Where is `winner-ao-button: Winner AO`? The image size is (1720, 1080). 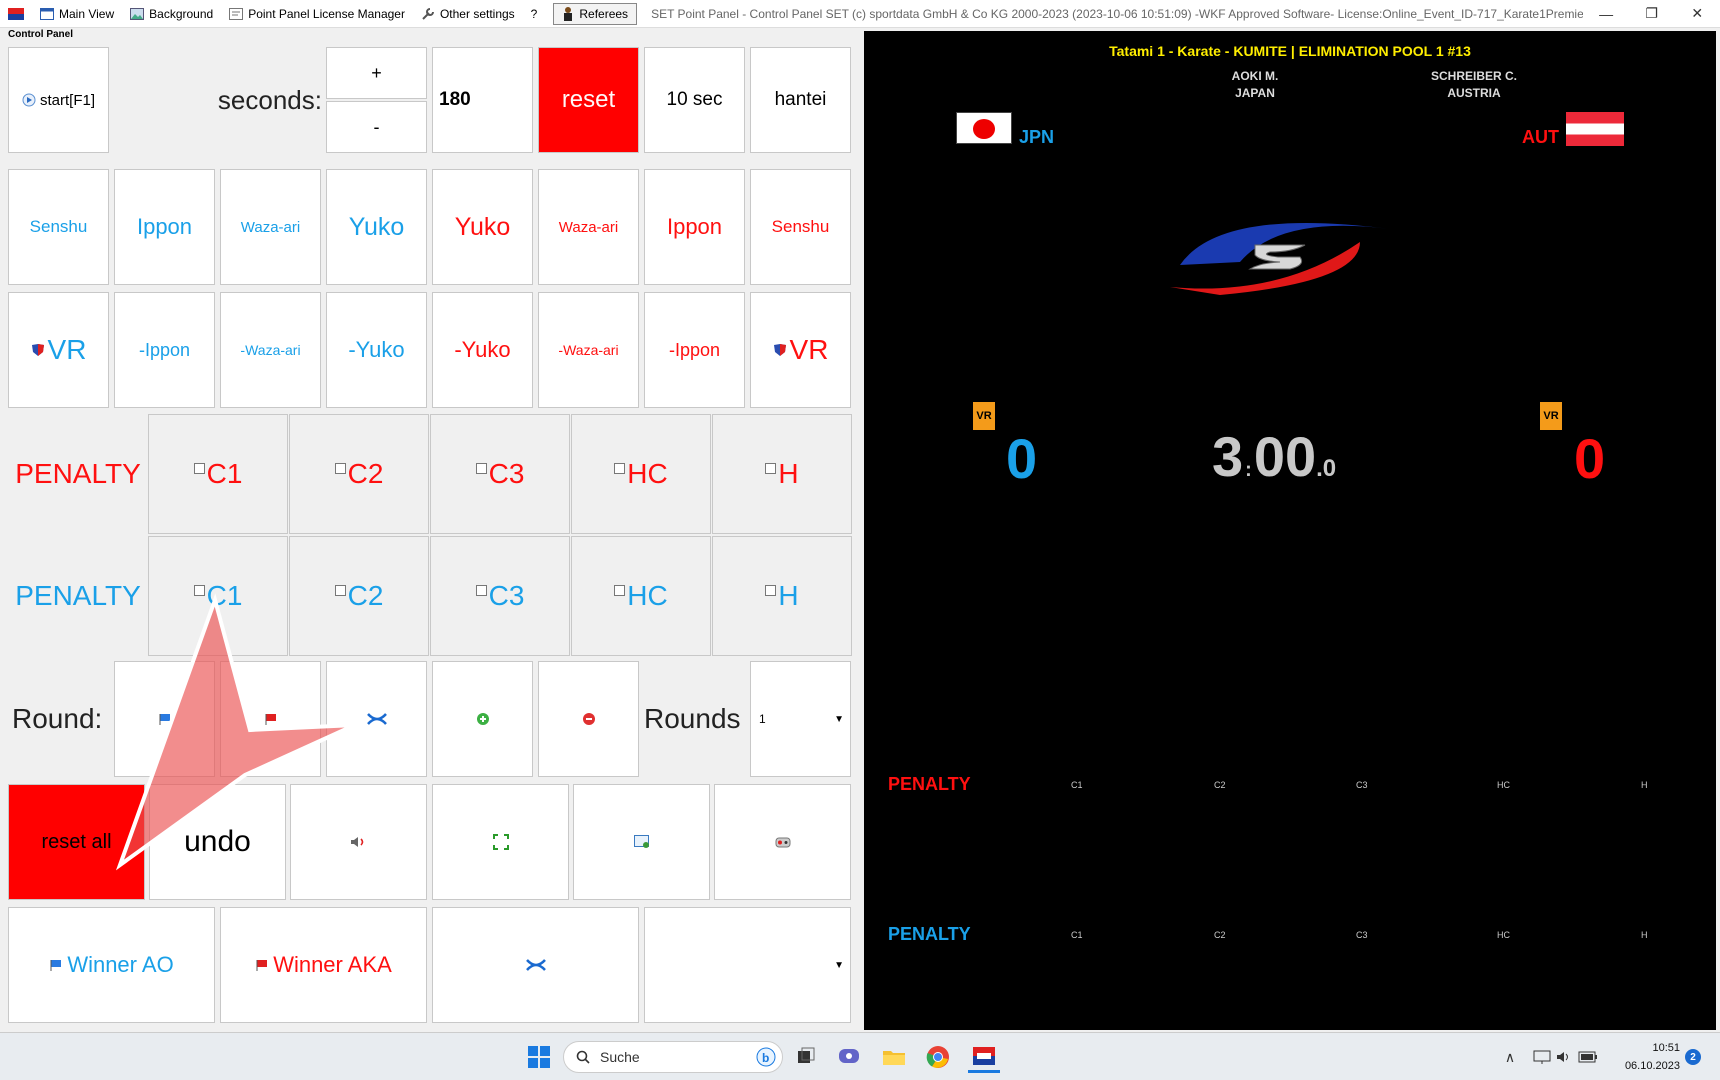
winner-ao-button: Winner AO is located at coordinates (111, 965).